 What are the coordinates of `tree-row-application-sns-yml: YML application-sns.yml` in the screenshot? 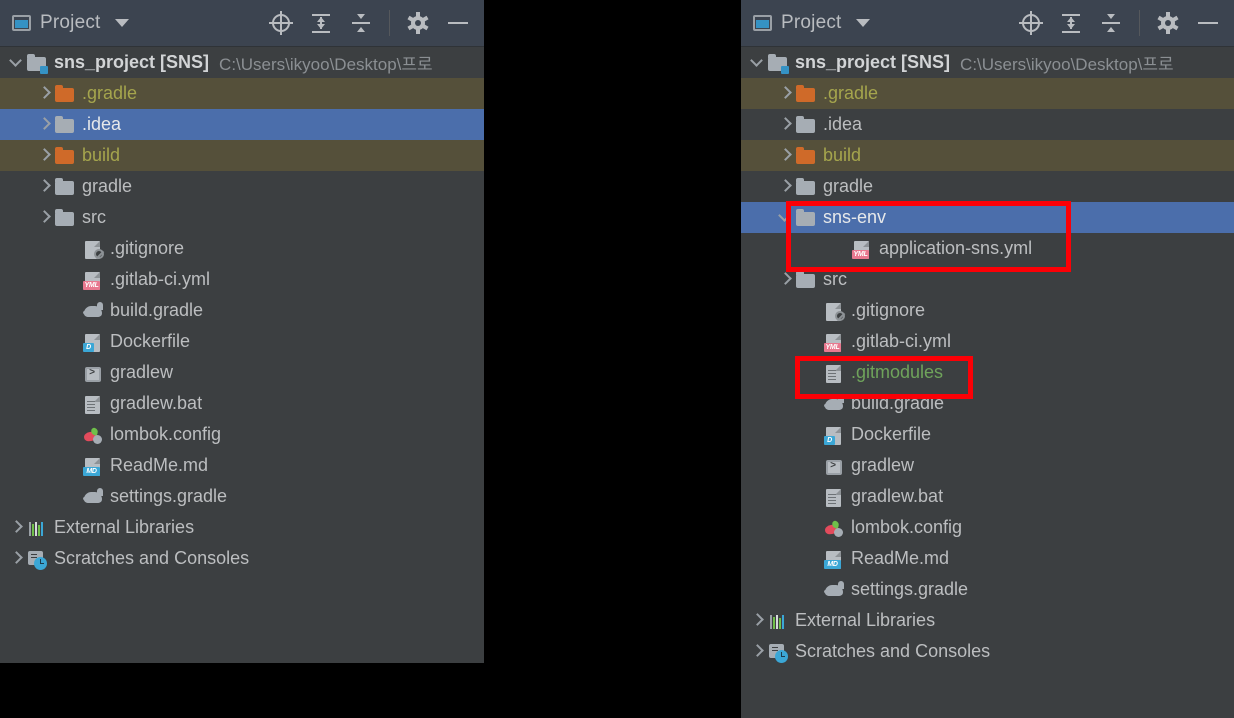 It's located at (987, 248).